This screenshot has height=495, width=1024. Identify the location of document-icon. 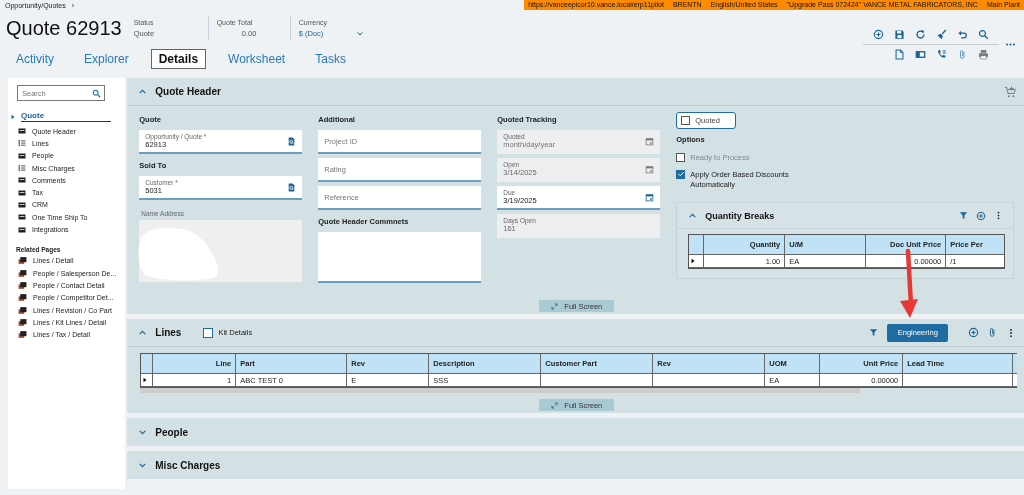
(899, 54).